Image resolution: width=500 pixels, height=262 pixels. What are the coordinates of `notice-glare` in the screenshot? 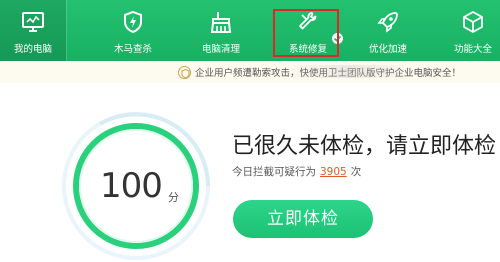 It's located at (348, 71).